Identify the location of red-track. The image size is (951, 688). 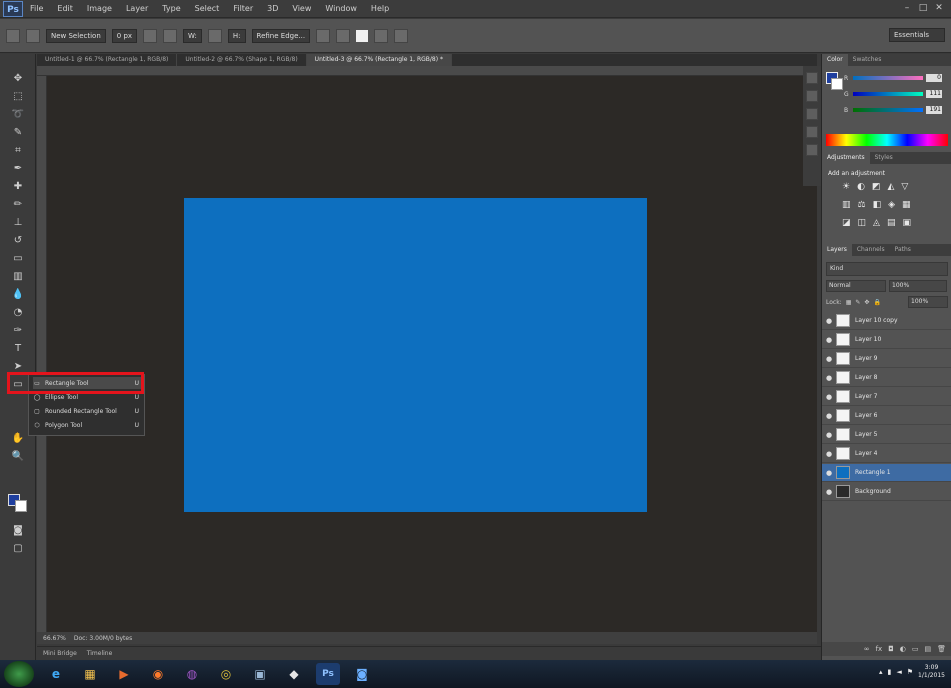
(888, 78).